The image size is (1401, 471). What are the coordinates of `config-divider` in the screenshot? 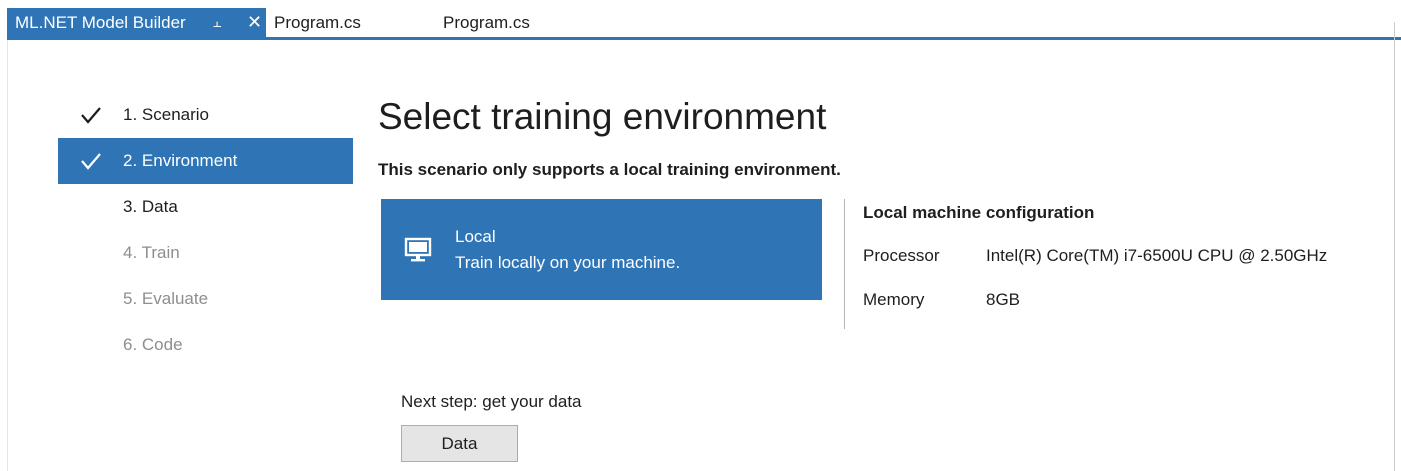 It's located at (844, 264).